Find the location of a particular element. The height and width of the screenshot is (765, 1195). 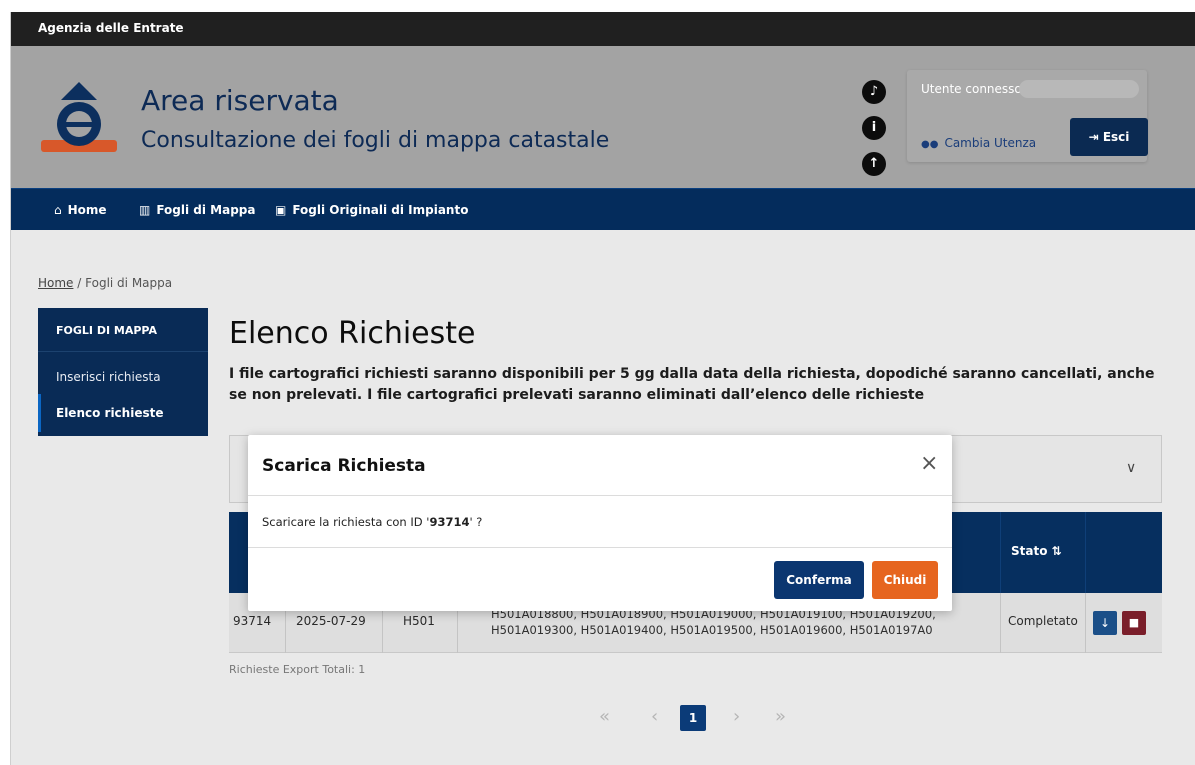

pagination-page-1: 1 is located at coordinates (693, 718).